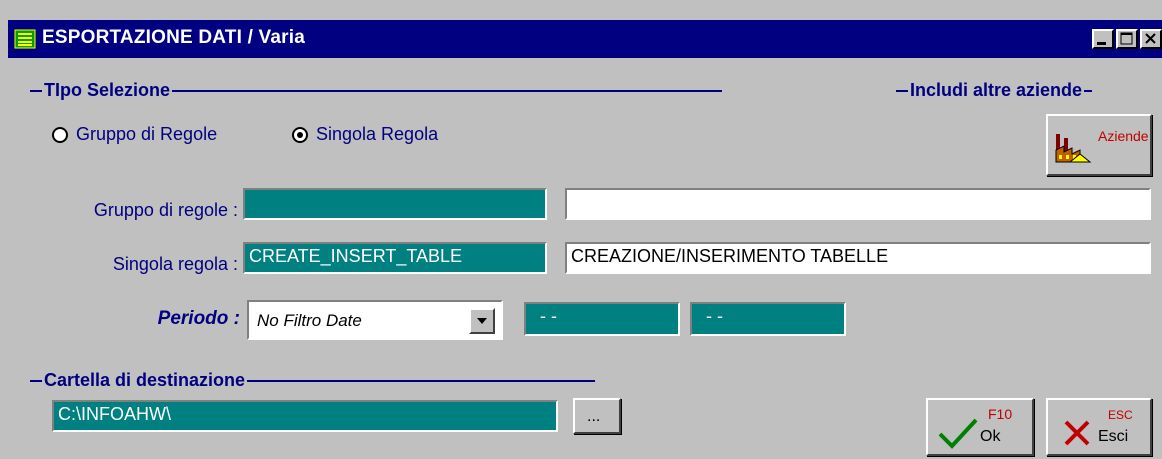 The width and height of the screenshot is (1162, 459). I want to click on periodo-label: Periodo :, so click(198, 318).